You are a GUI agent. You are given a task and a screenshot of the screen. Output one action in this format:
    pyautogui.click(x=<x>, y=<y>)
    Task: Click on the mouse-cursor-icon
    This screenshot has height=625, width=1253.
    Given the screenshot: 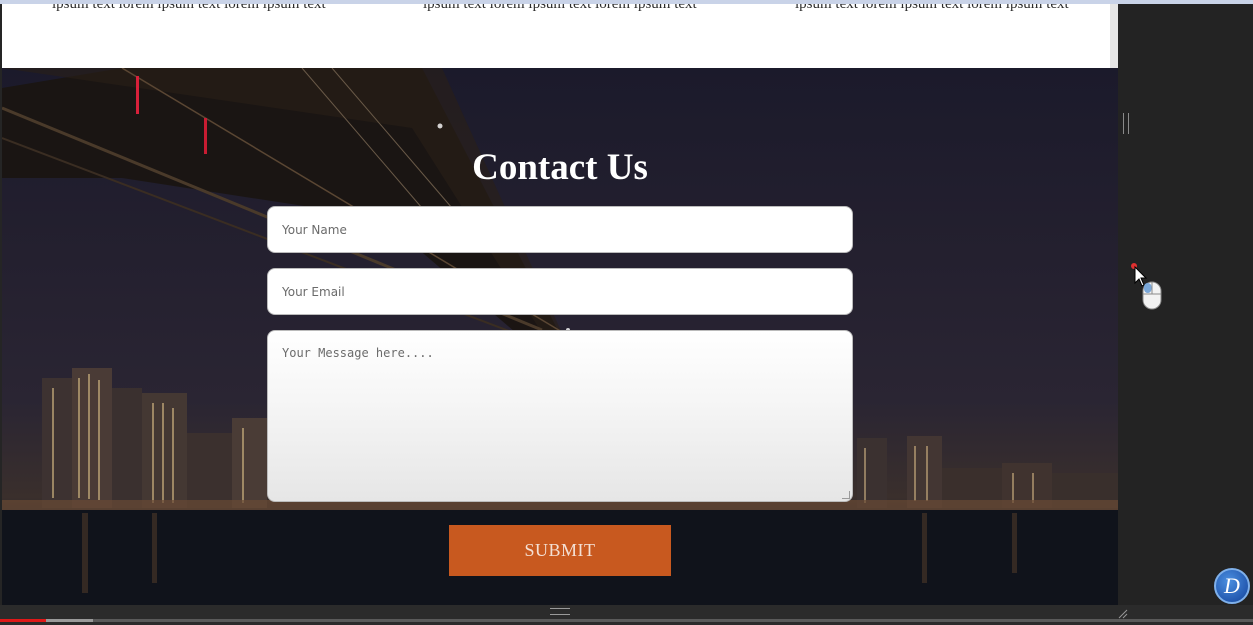 What is the action you would take?
    pyautogui.click(x=1150, y=287)
    